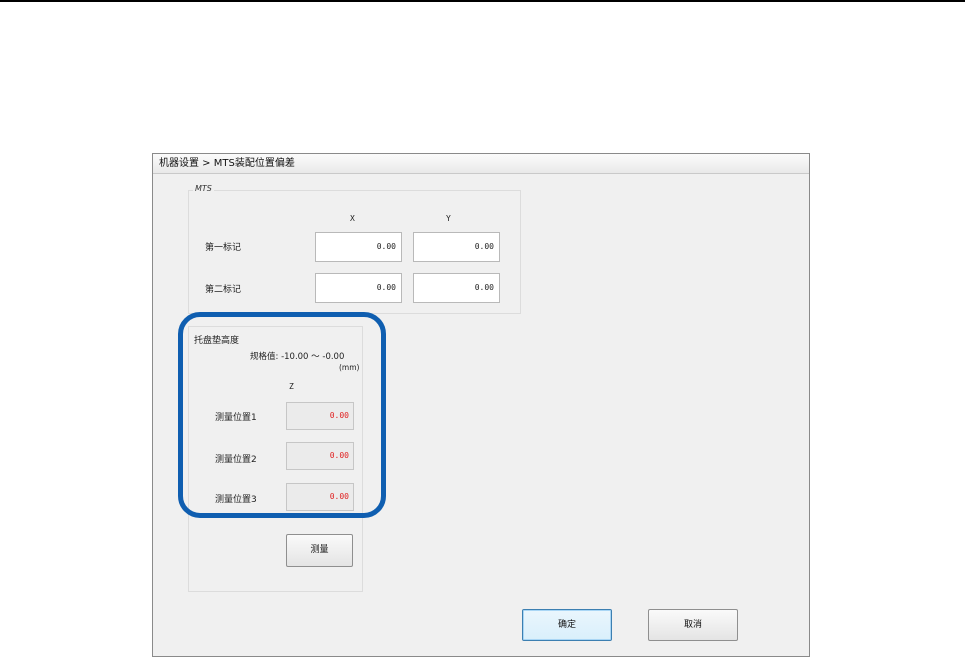 The width and height of the screenshot is (965, 657). Describe the element at coordinates (236, 418) in the screenshot. I see `measure-pos1-label: 测量位置1` at that location.